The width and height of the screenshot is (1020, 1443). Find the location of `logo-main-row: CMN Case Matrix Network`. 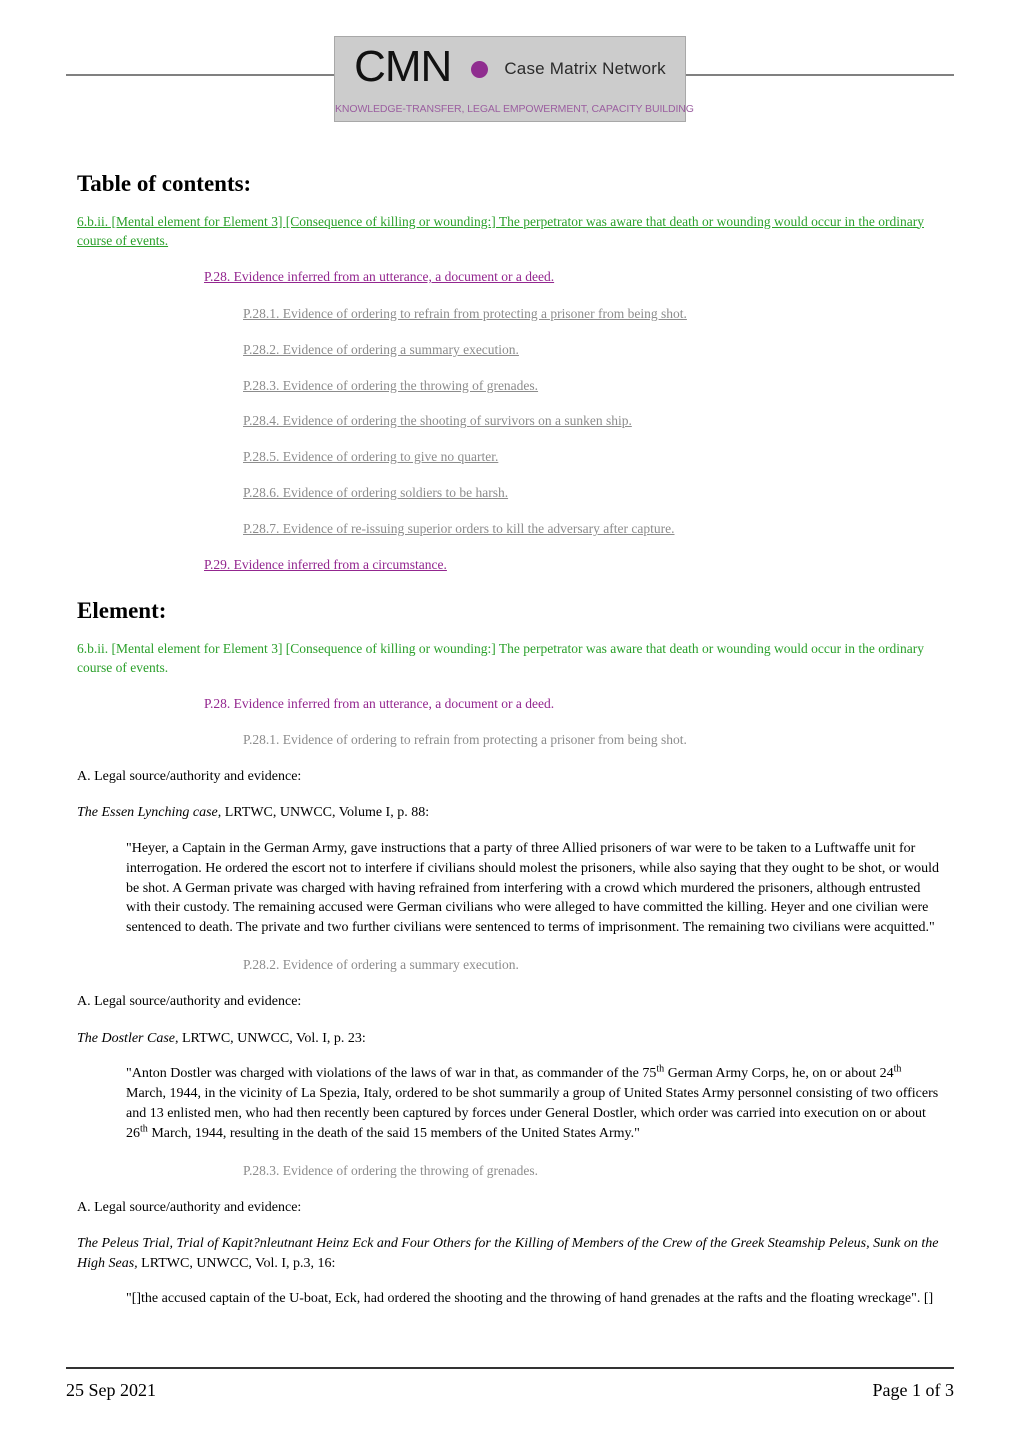

logo-main-row: CMN Case Matrix Network is located at coordinates (510, 69).